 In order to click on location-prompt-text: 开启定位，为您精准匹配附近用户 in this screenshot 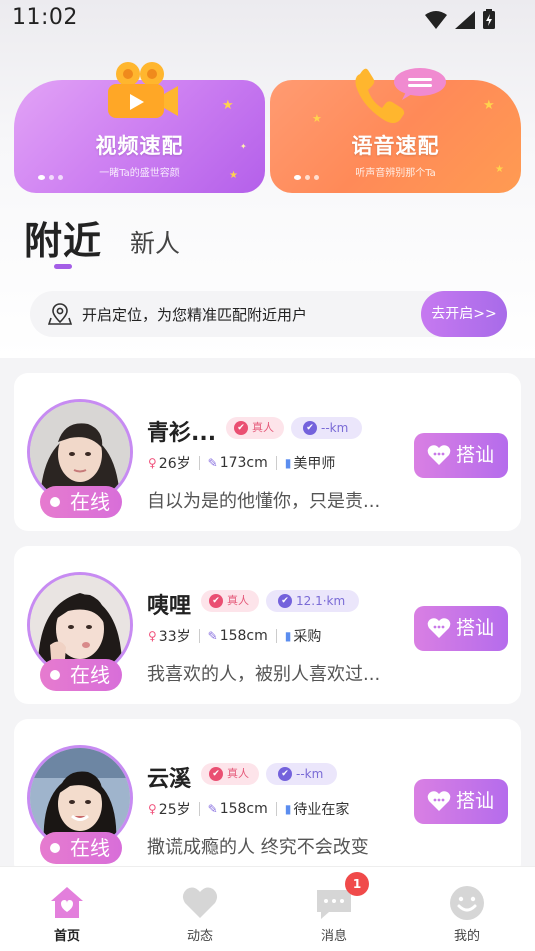, I will do `click(195, 315)`.